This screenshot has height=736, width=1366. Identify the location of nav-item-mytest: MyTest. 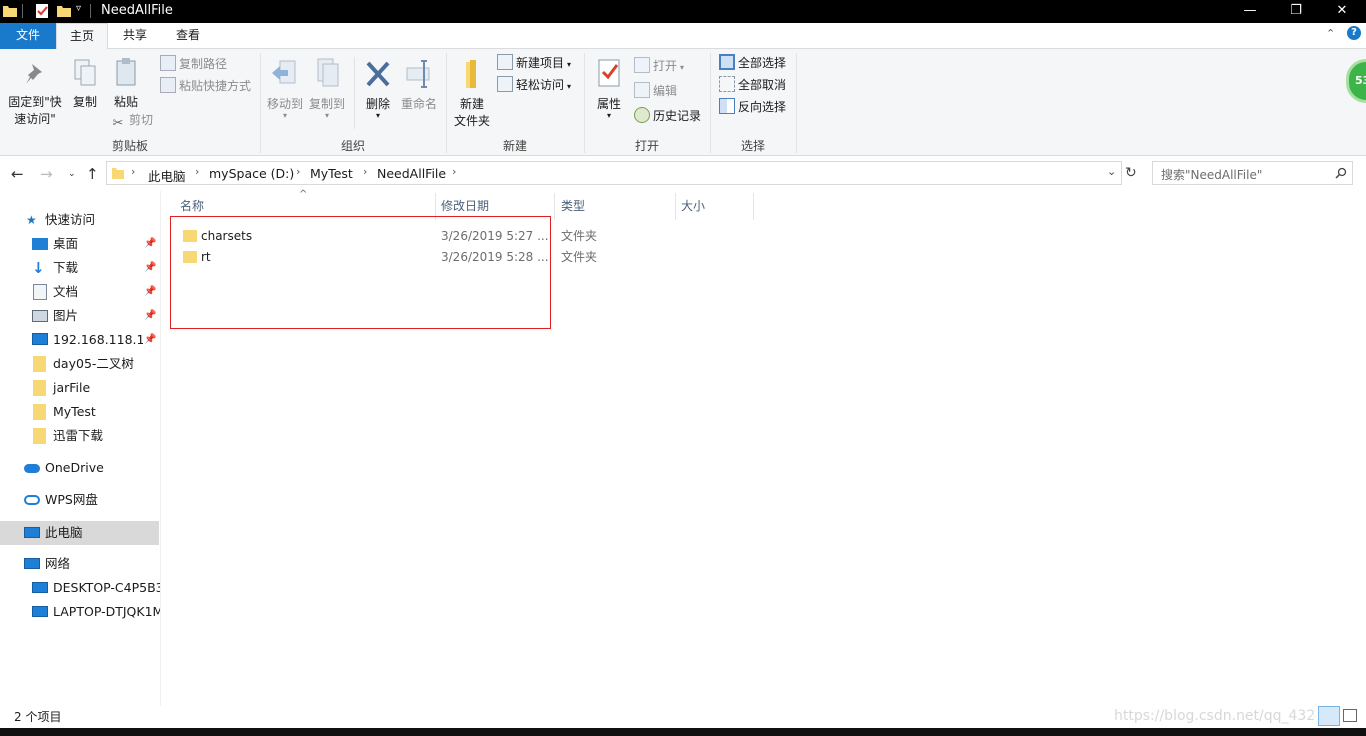
(80, 412).